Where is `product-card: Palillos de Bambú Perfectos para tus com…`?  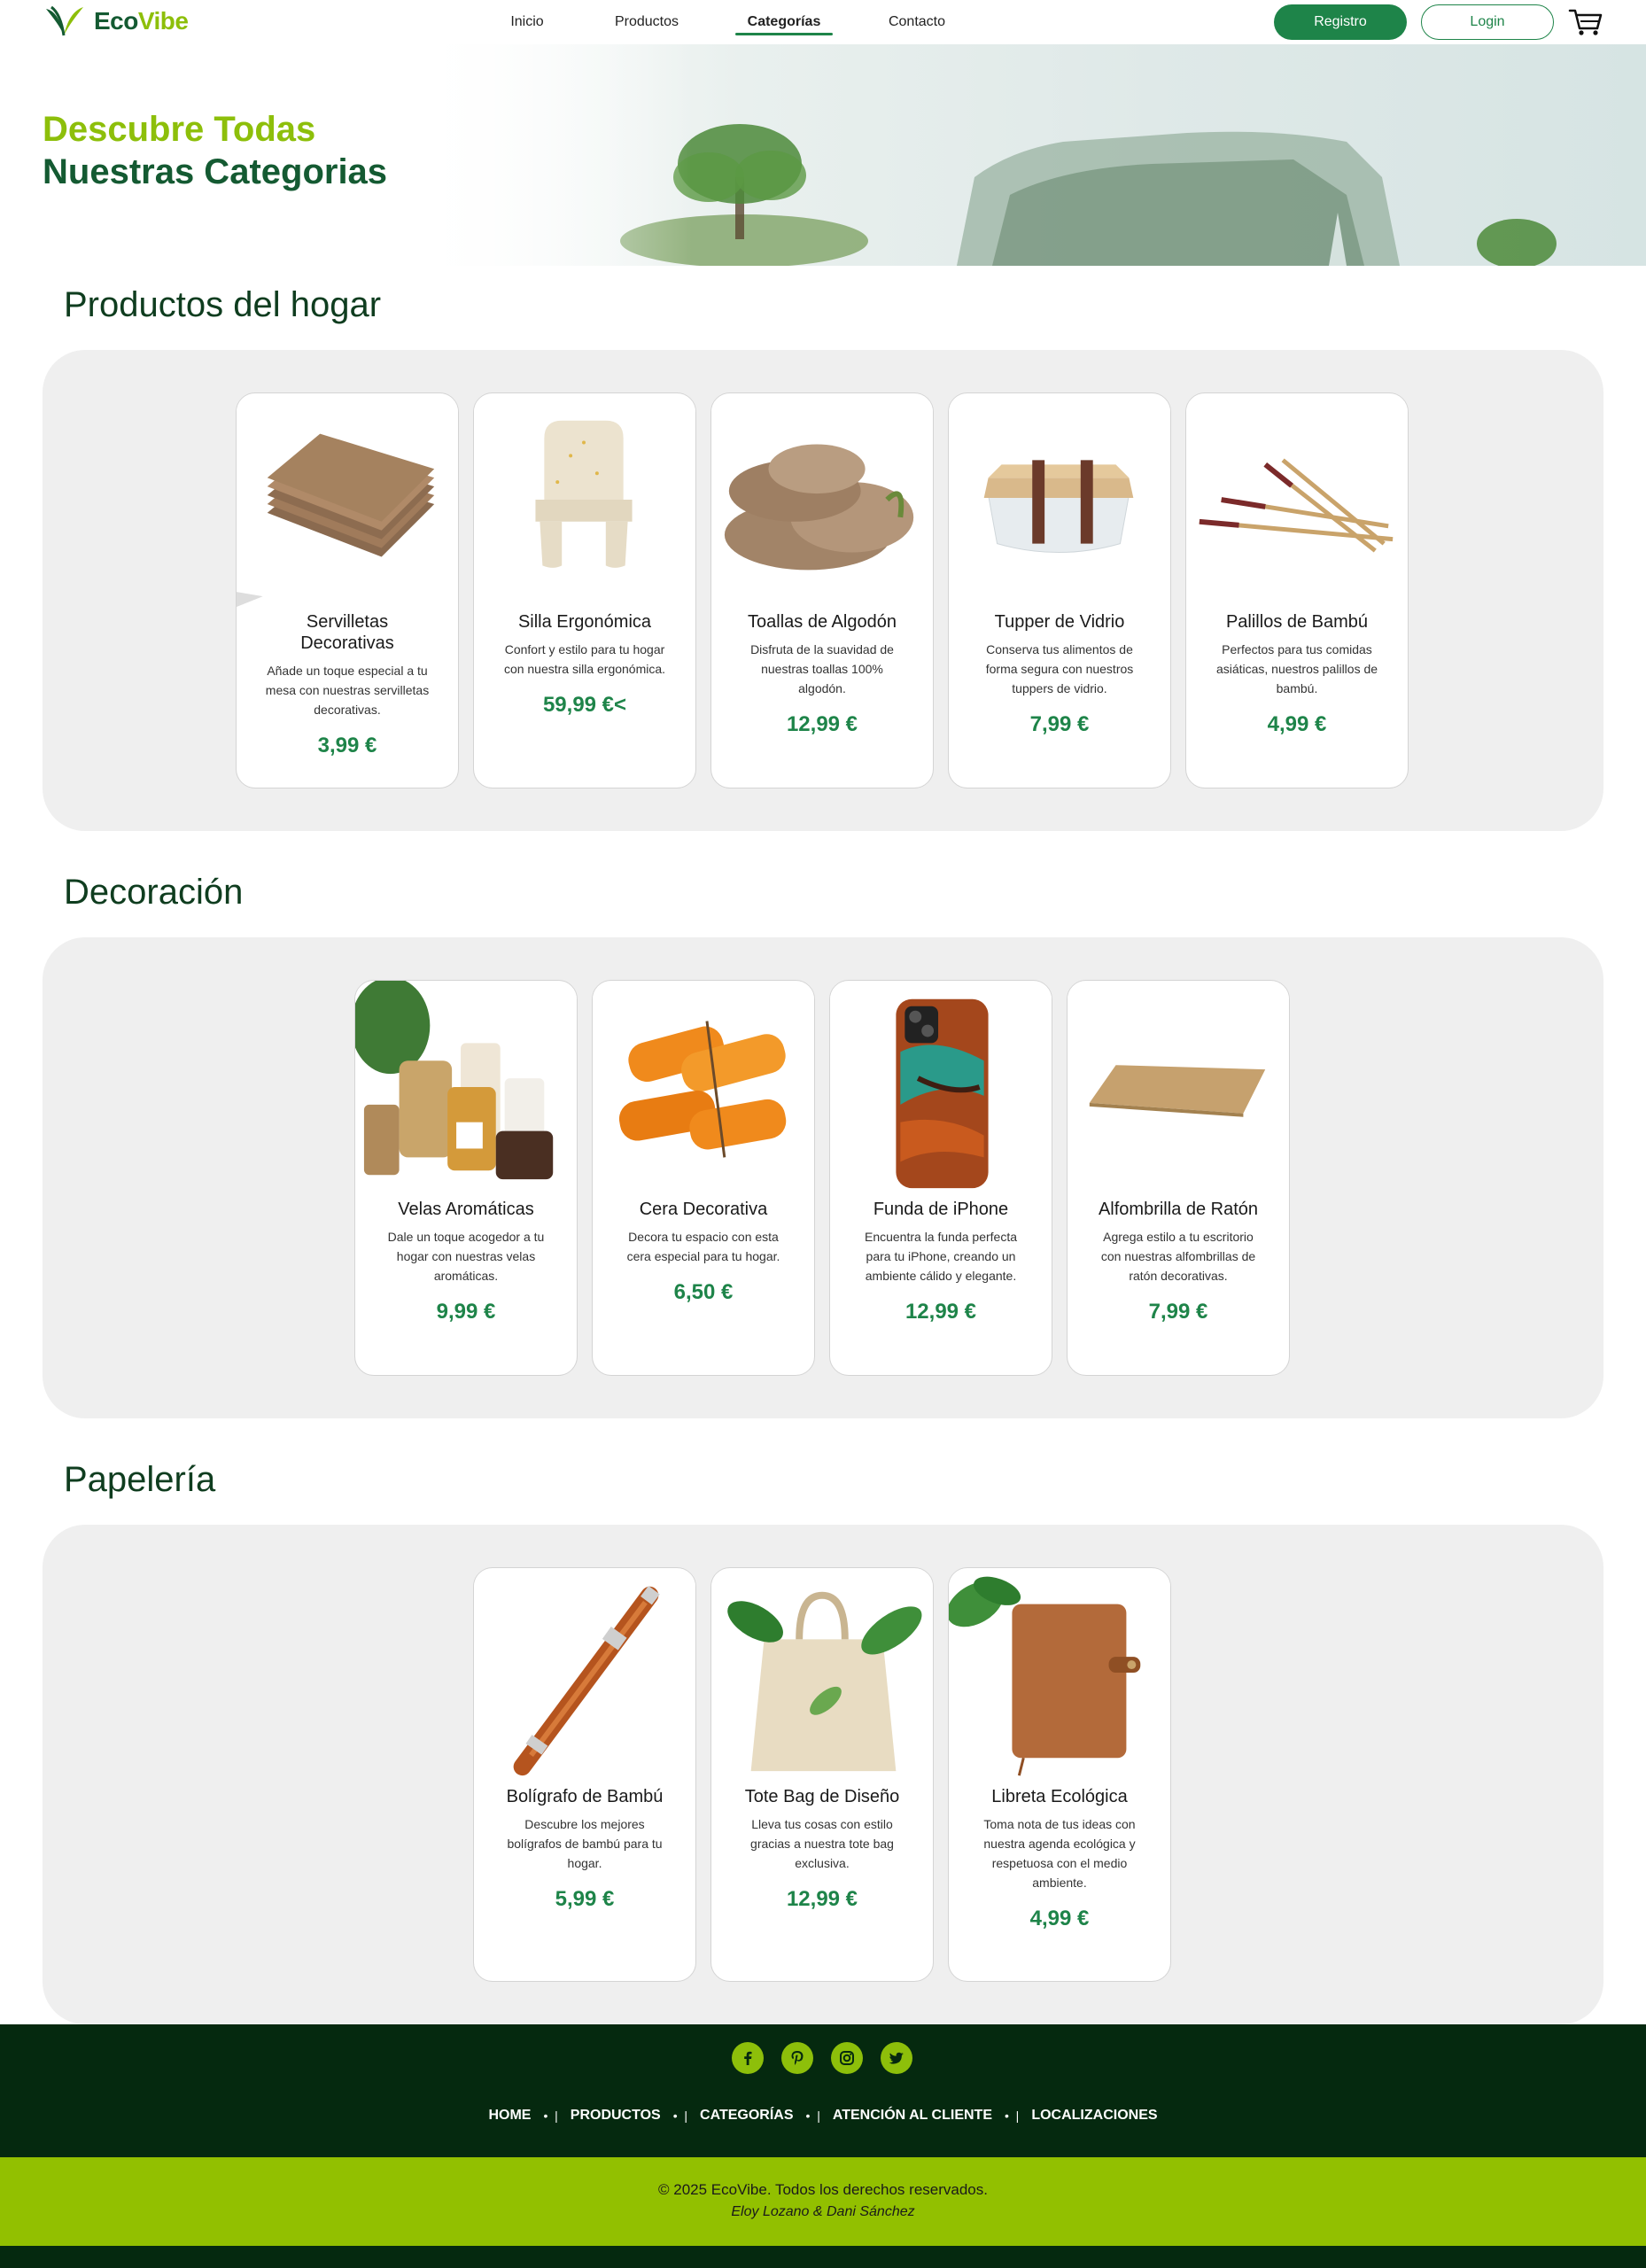
product-card: Palillos de Bambú Perfectos para tus com… is located at coordinates (1297, 590).